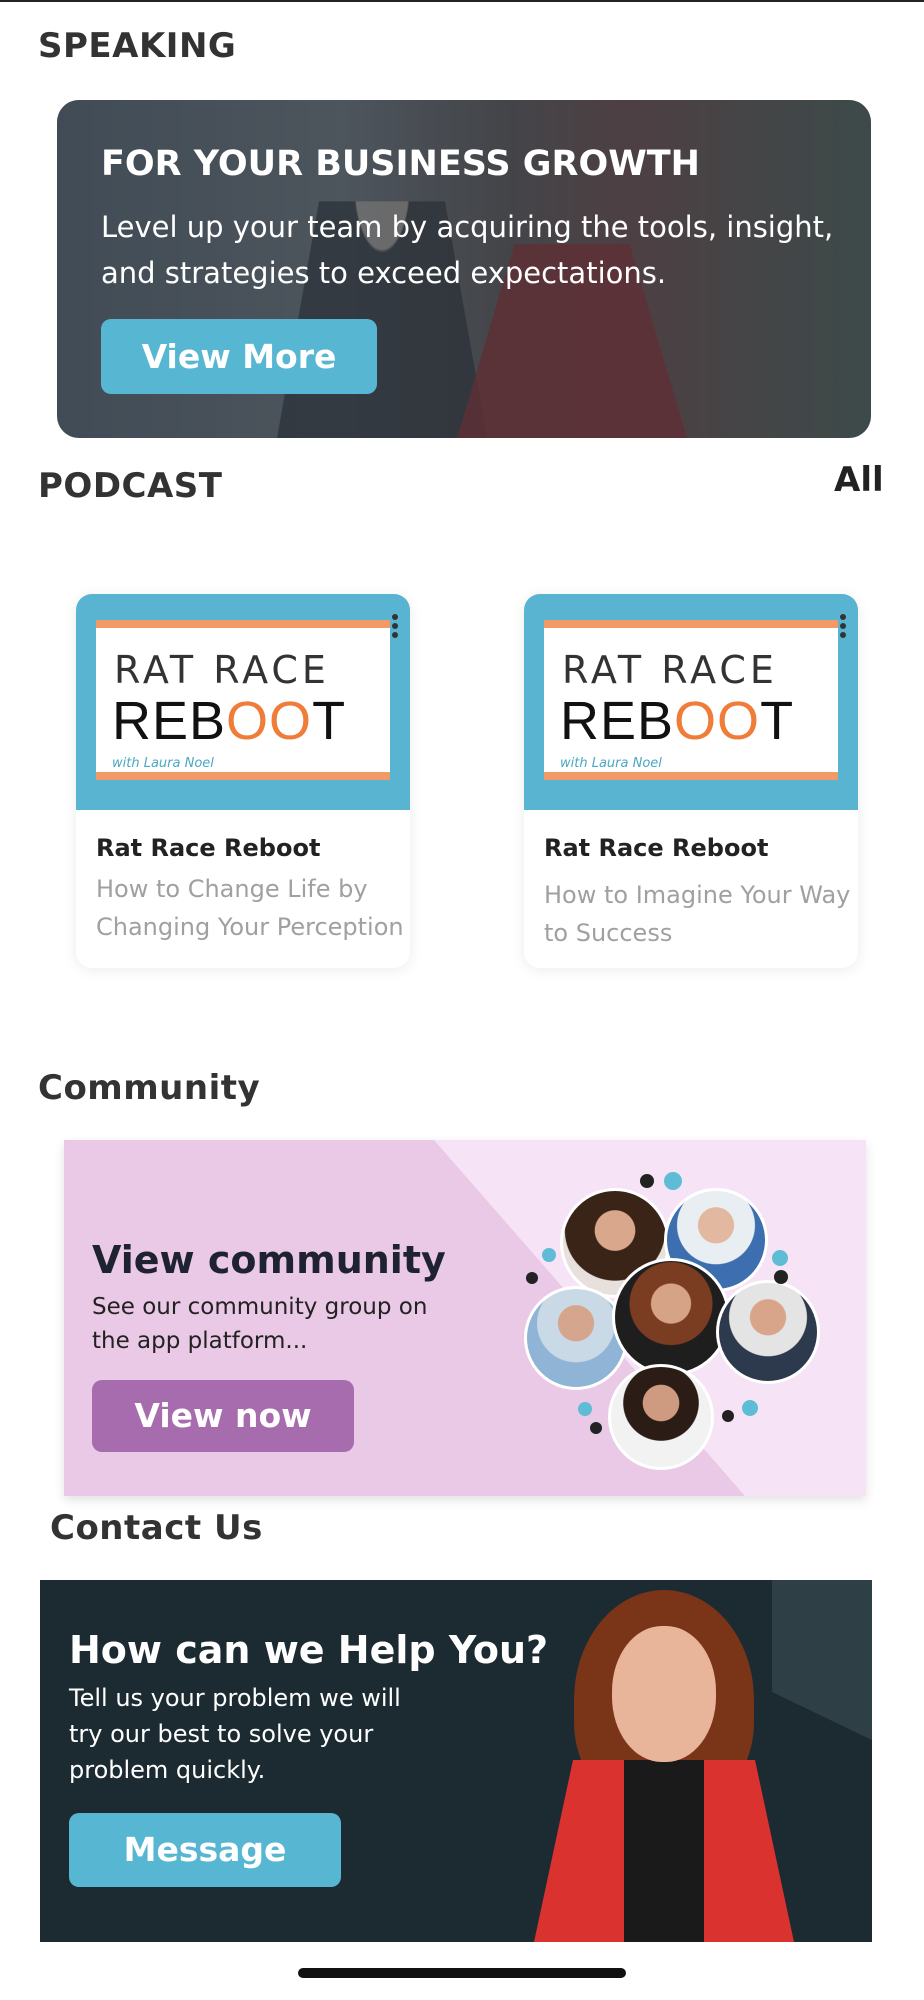 The height and width of the screenshot is (2000, 924). I want to click on community-section-title: Community, so click(149, 1088).